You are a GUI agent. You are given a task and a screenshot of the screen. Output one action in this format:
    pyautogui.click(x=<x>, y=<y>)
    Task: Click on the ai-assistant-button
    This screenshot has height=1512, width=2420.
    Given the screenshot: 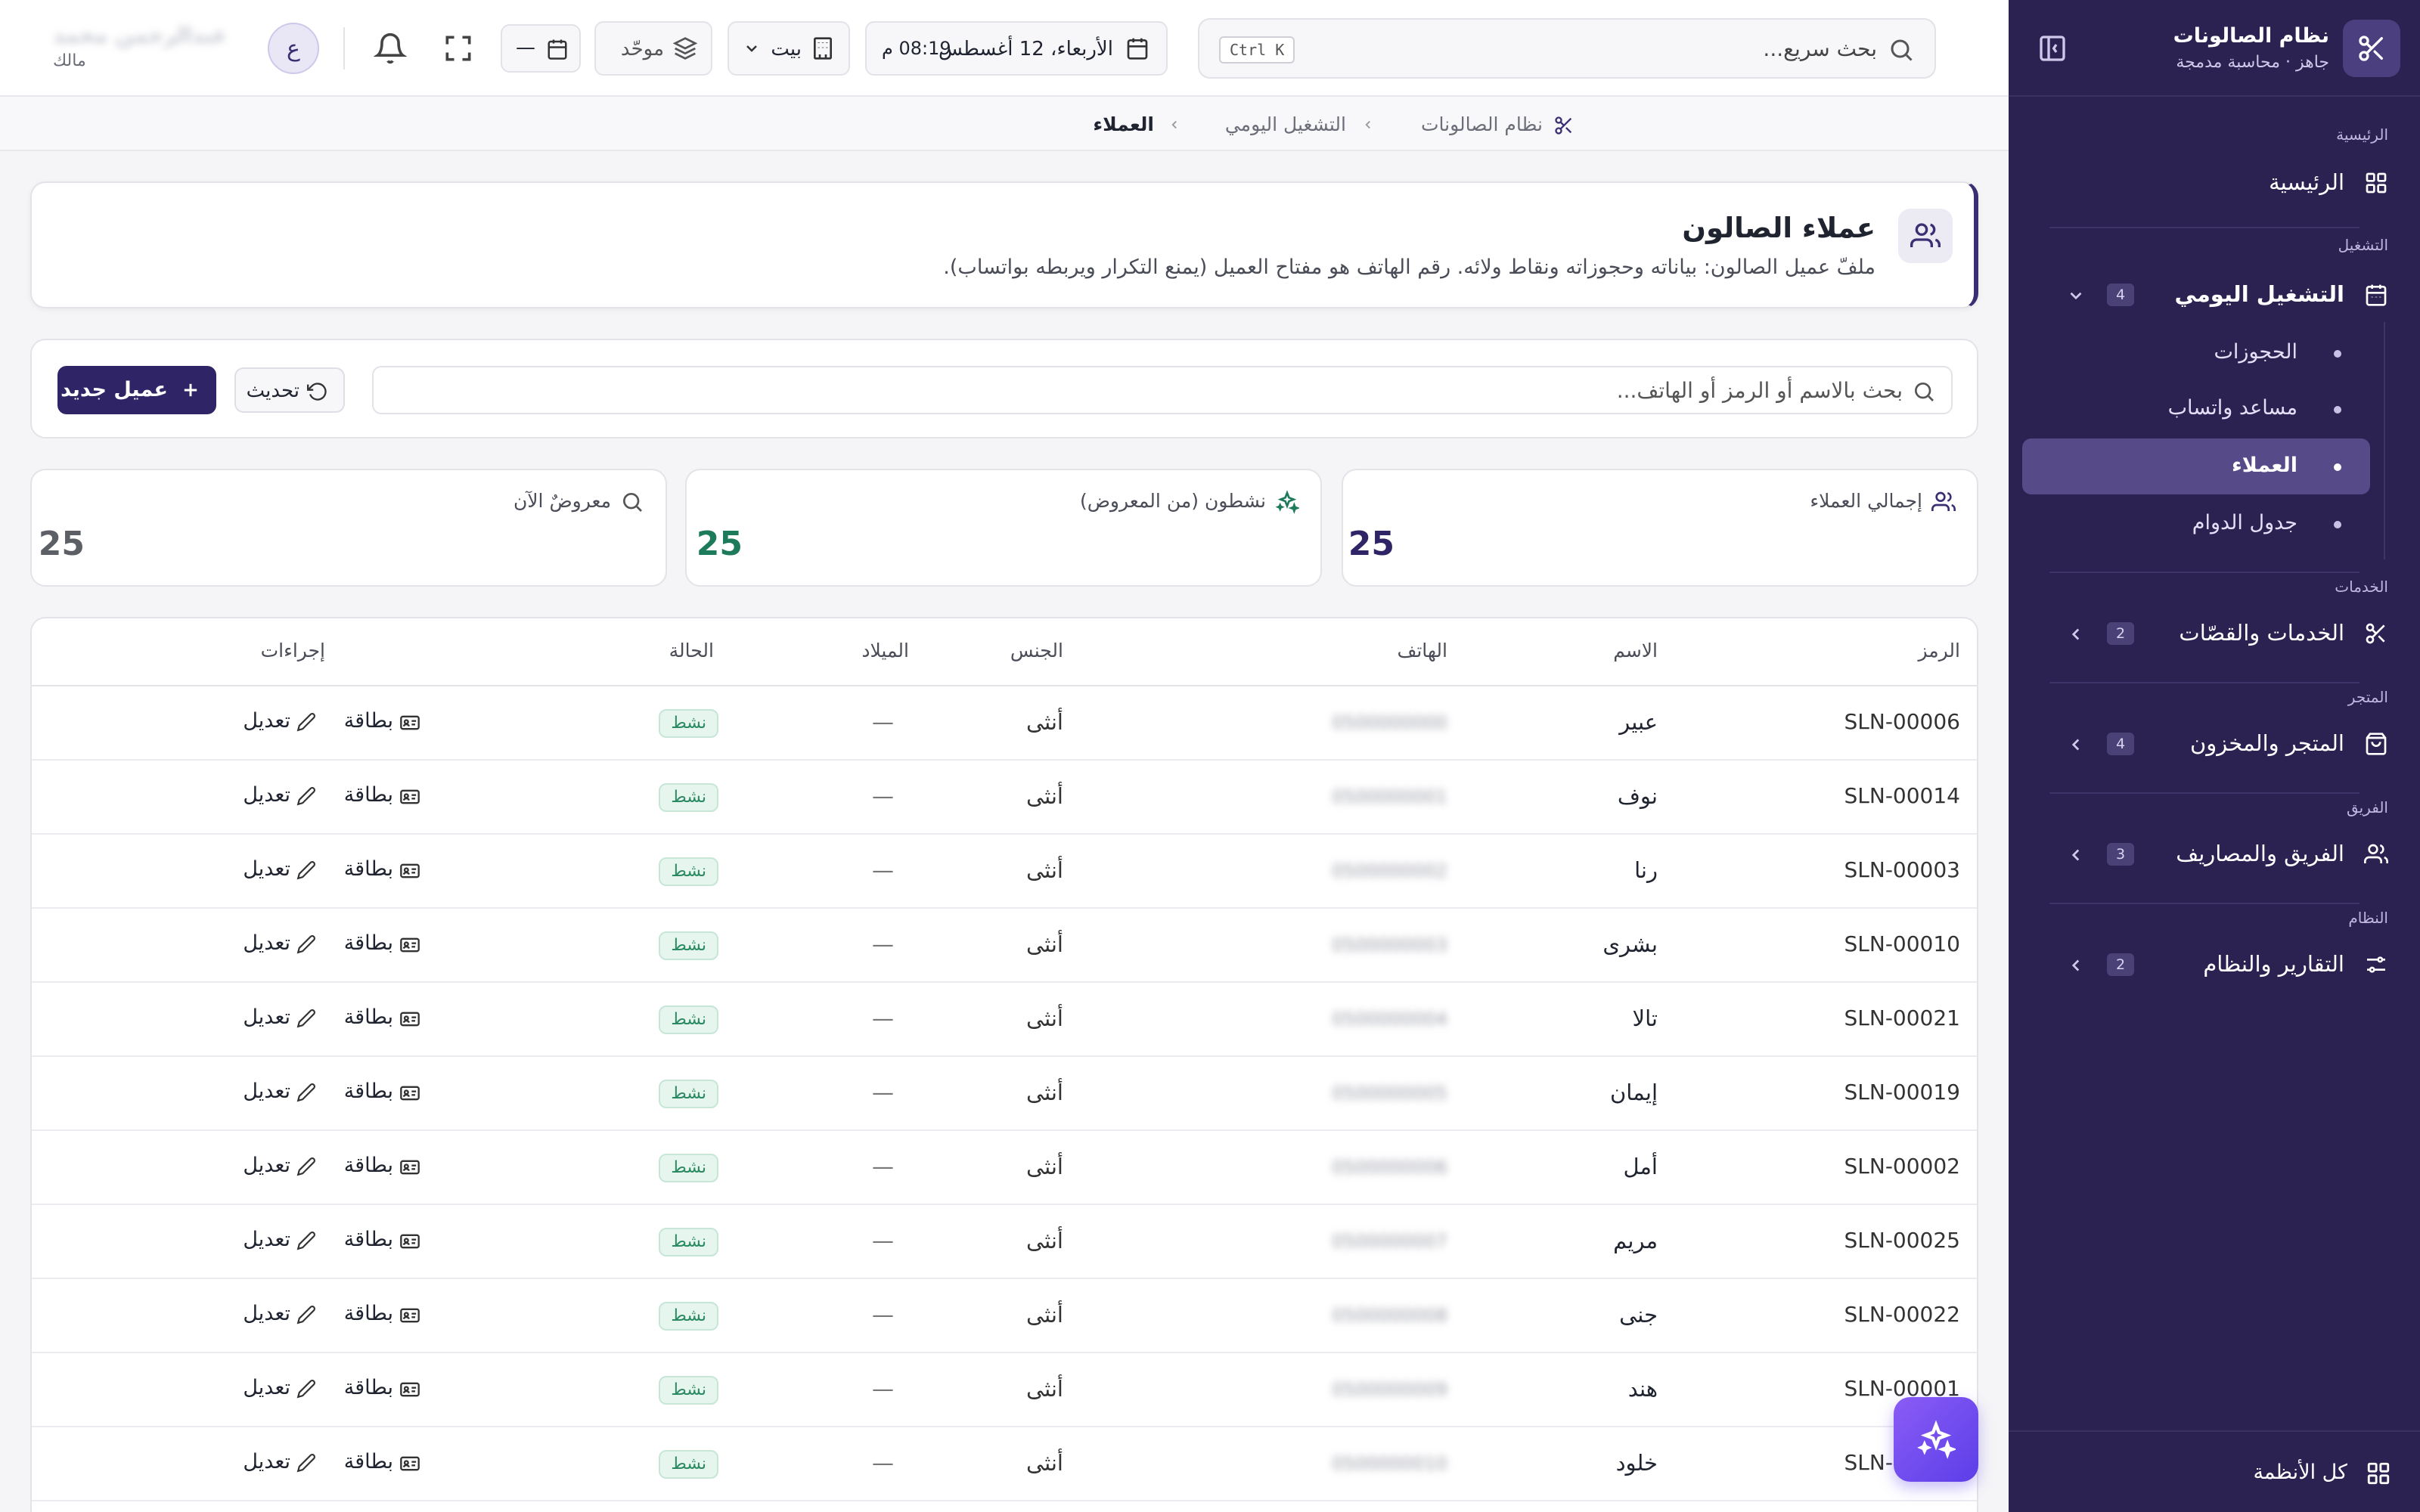 What is the action you would take?
    pyautogui.click(x=1936, y=1439)
    